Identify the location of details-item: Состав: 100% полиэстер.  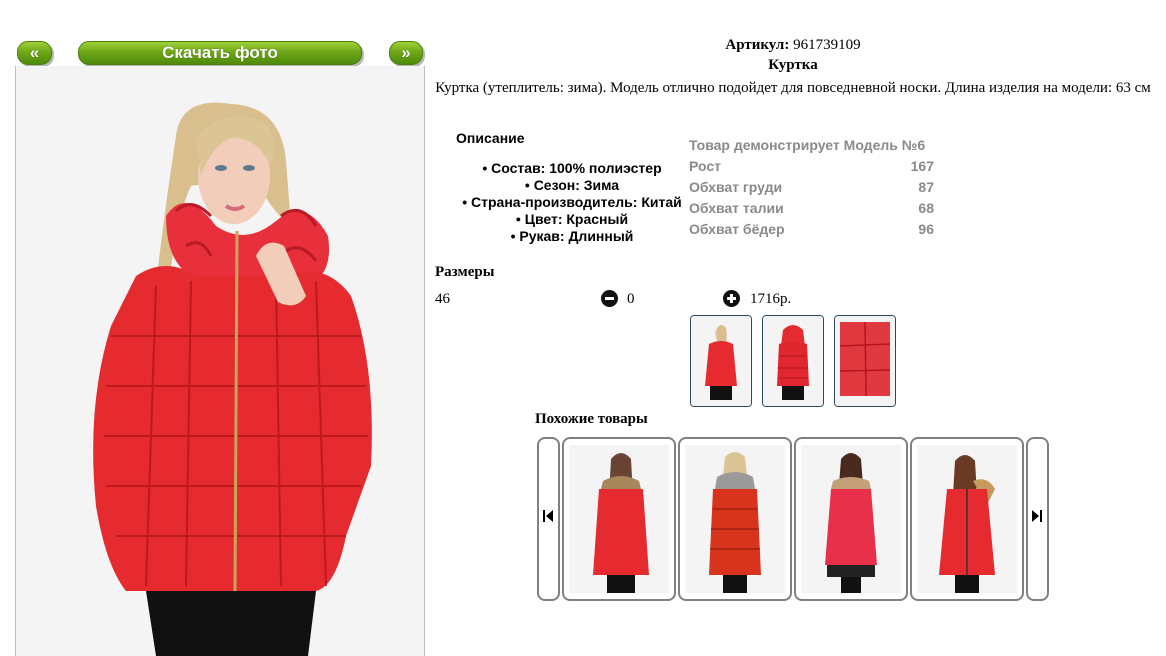
(572, 168).